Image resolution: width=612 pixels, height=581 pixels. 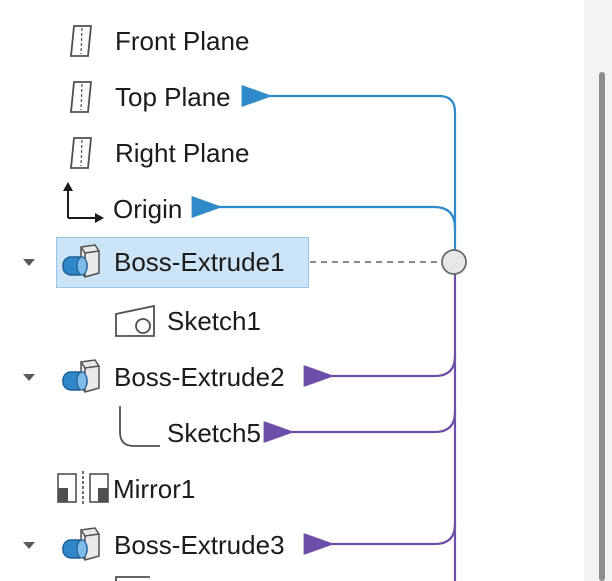 What do you see at coordinates (454, 262) in the screenshot?
I see `dependency-hub-node` at bounding box center [454, 262].